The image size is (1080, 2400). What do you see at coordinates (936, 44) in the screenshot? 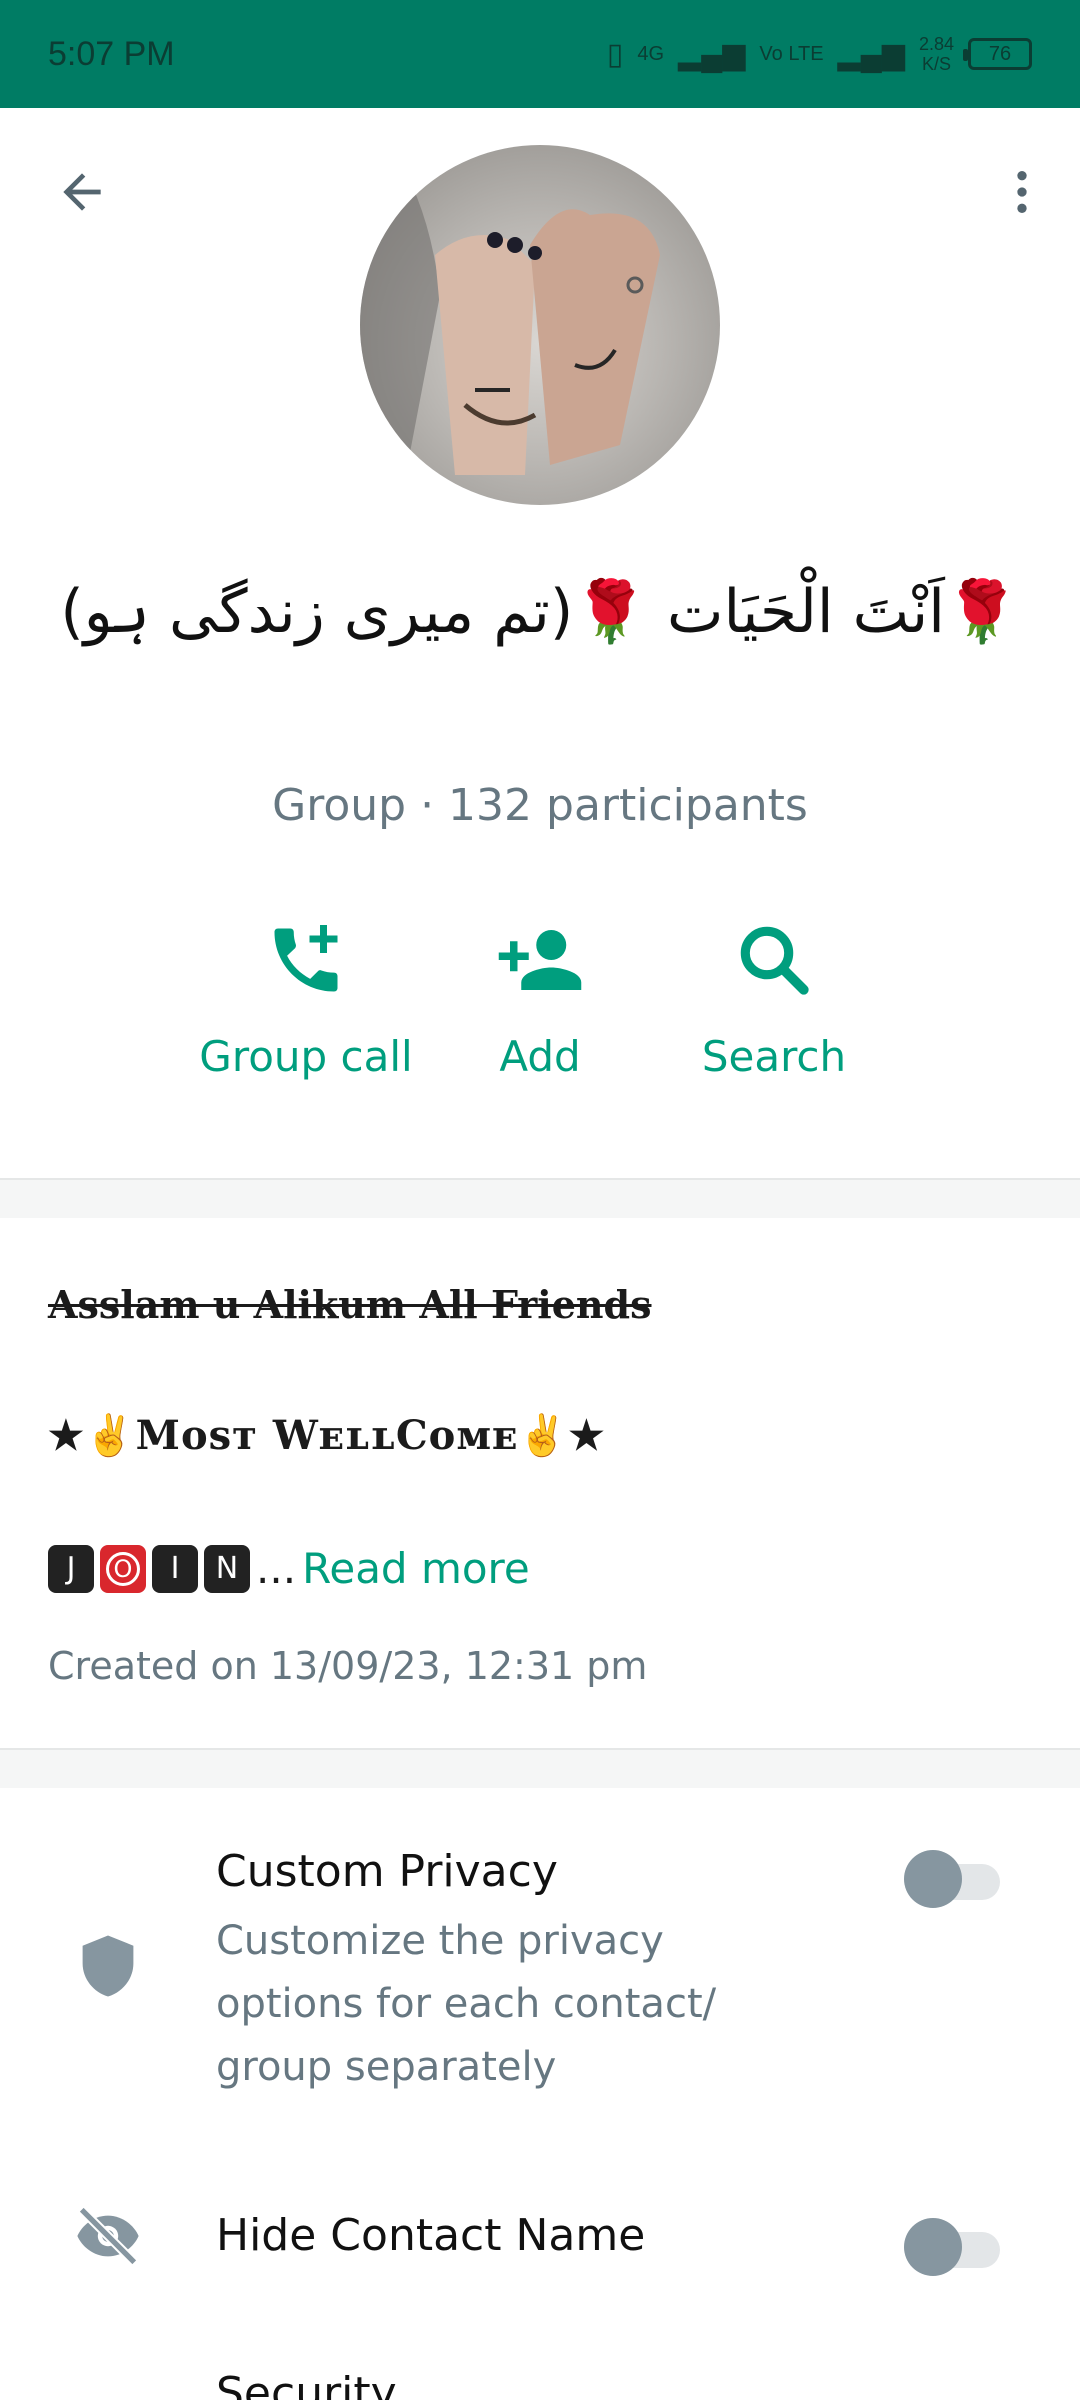
I see `net-speed-value: 2.84` at bounding box center [936, 44].